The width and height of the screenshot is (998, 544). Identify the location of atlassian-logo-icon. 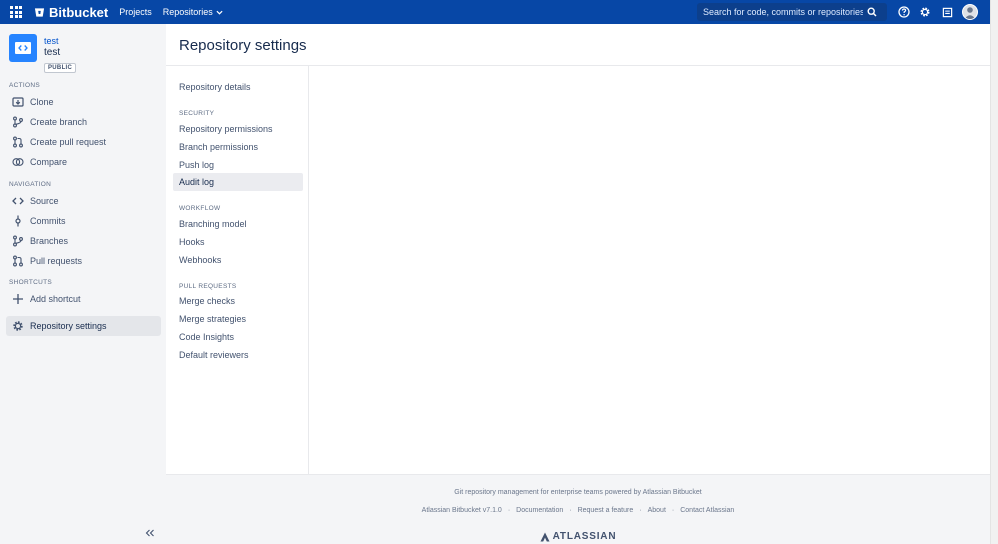
(545, 536).